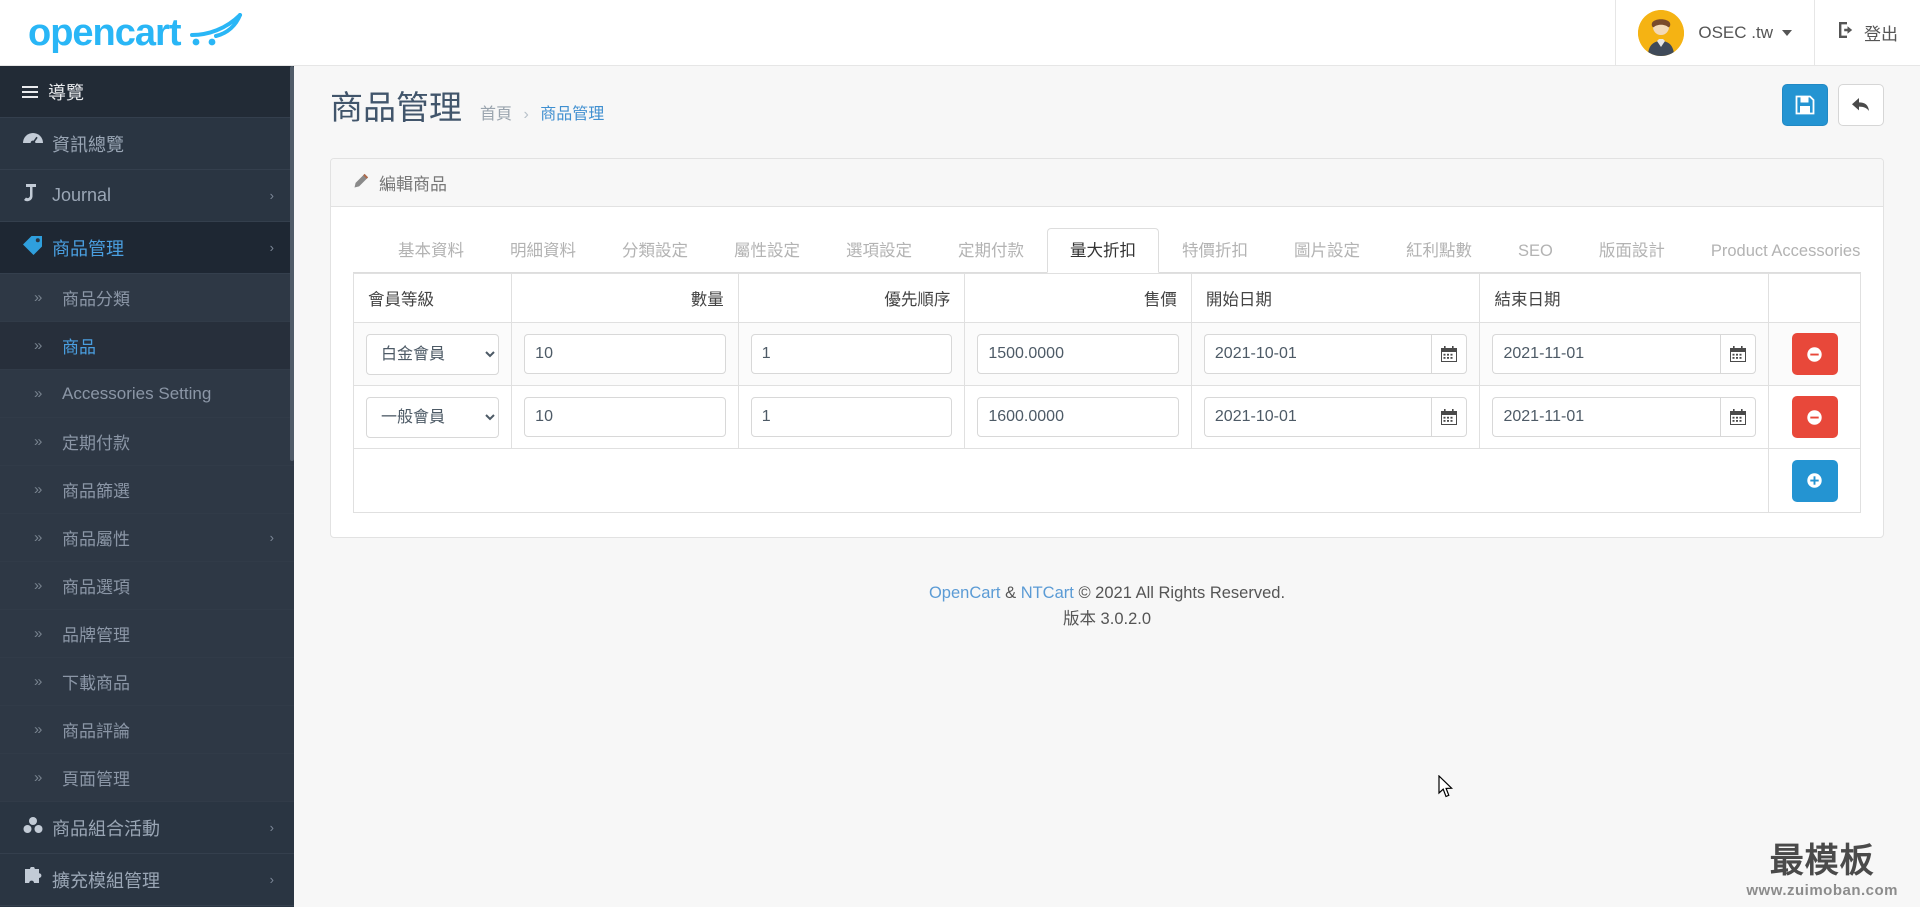  Describe the element at coordinates (767, 250) in the screenshot. I see `tab-attribute: 屬性設定` at that location.